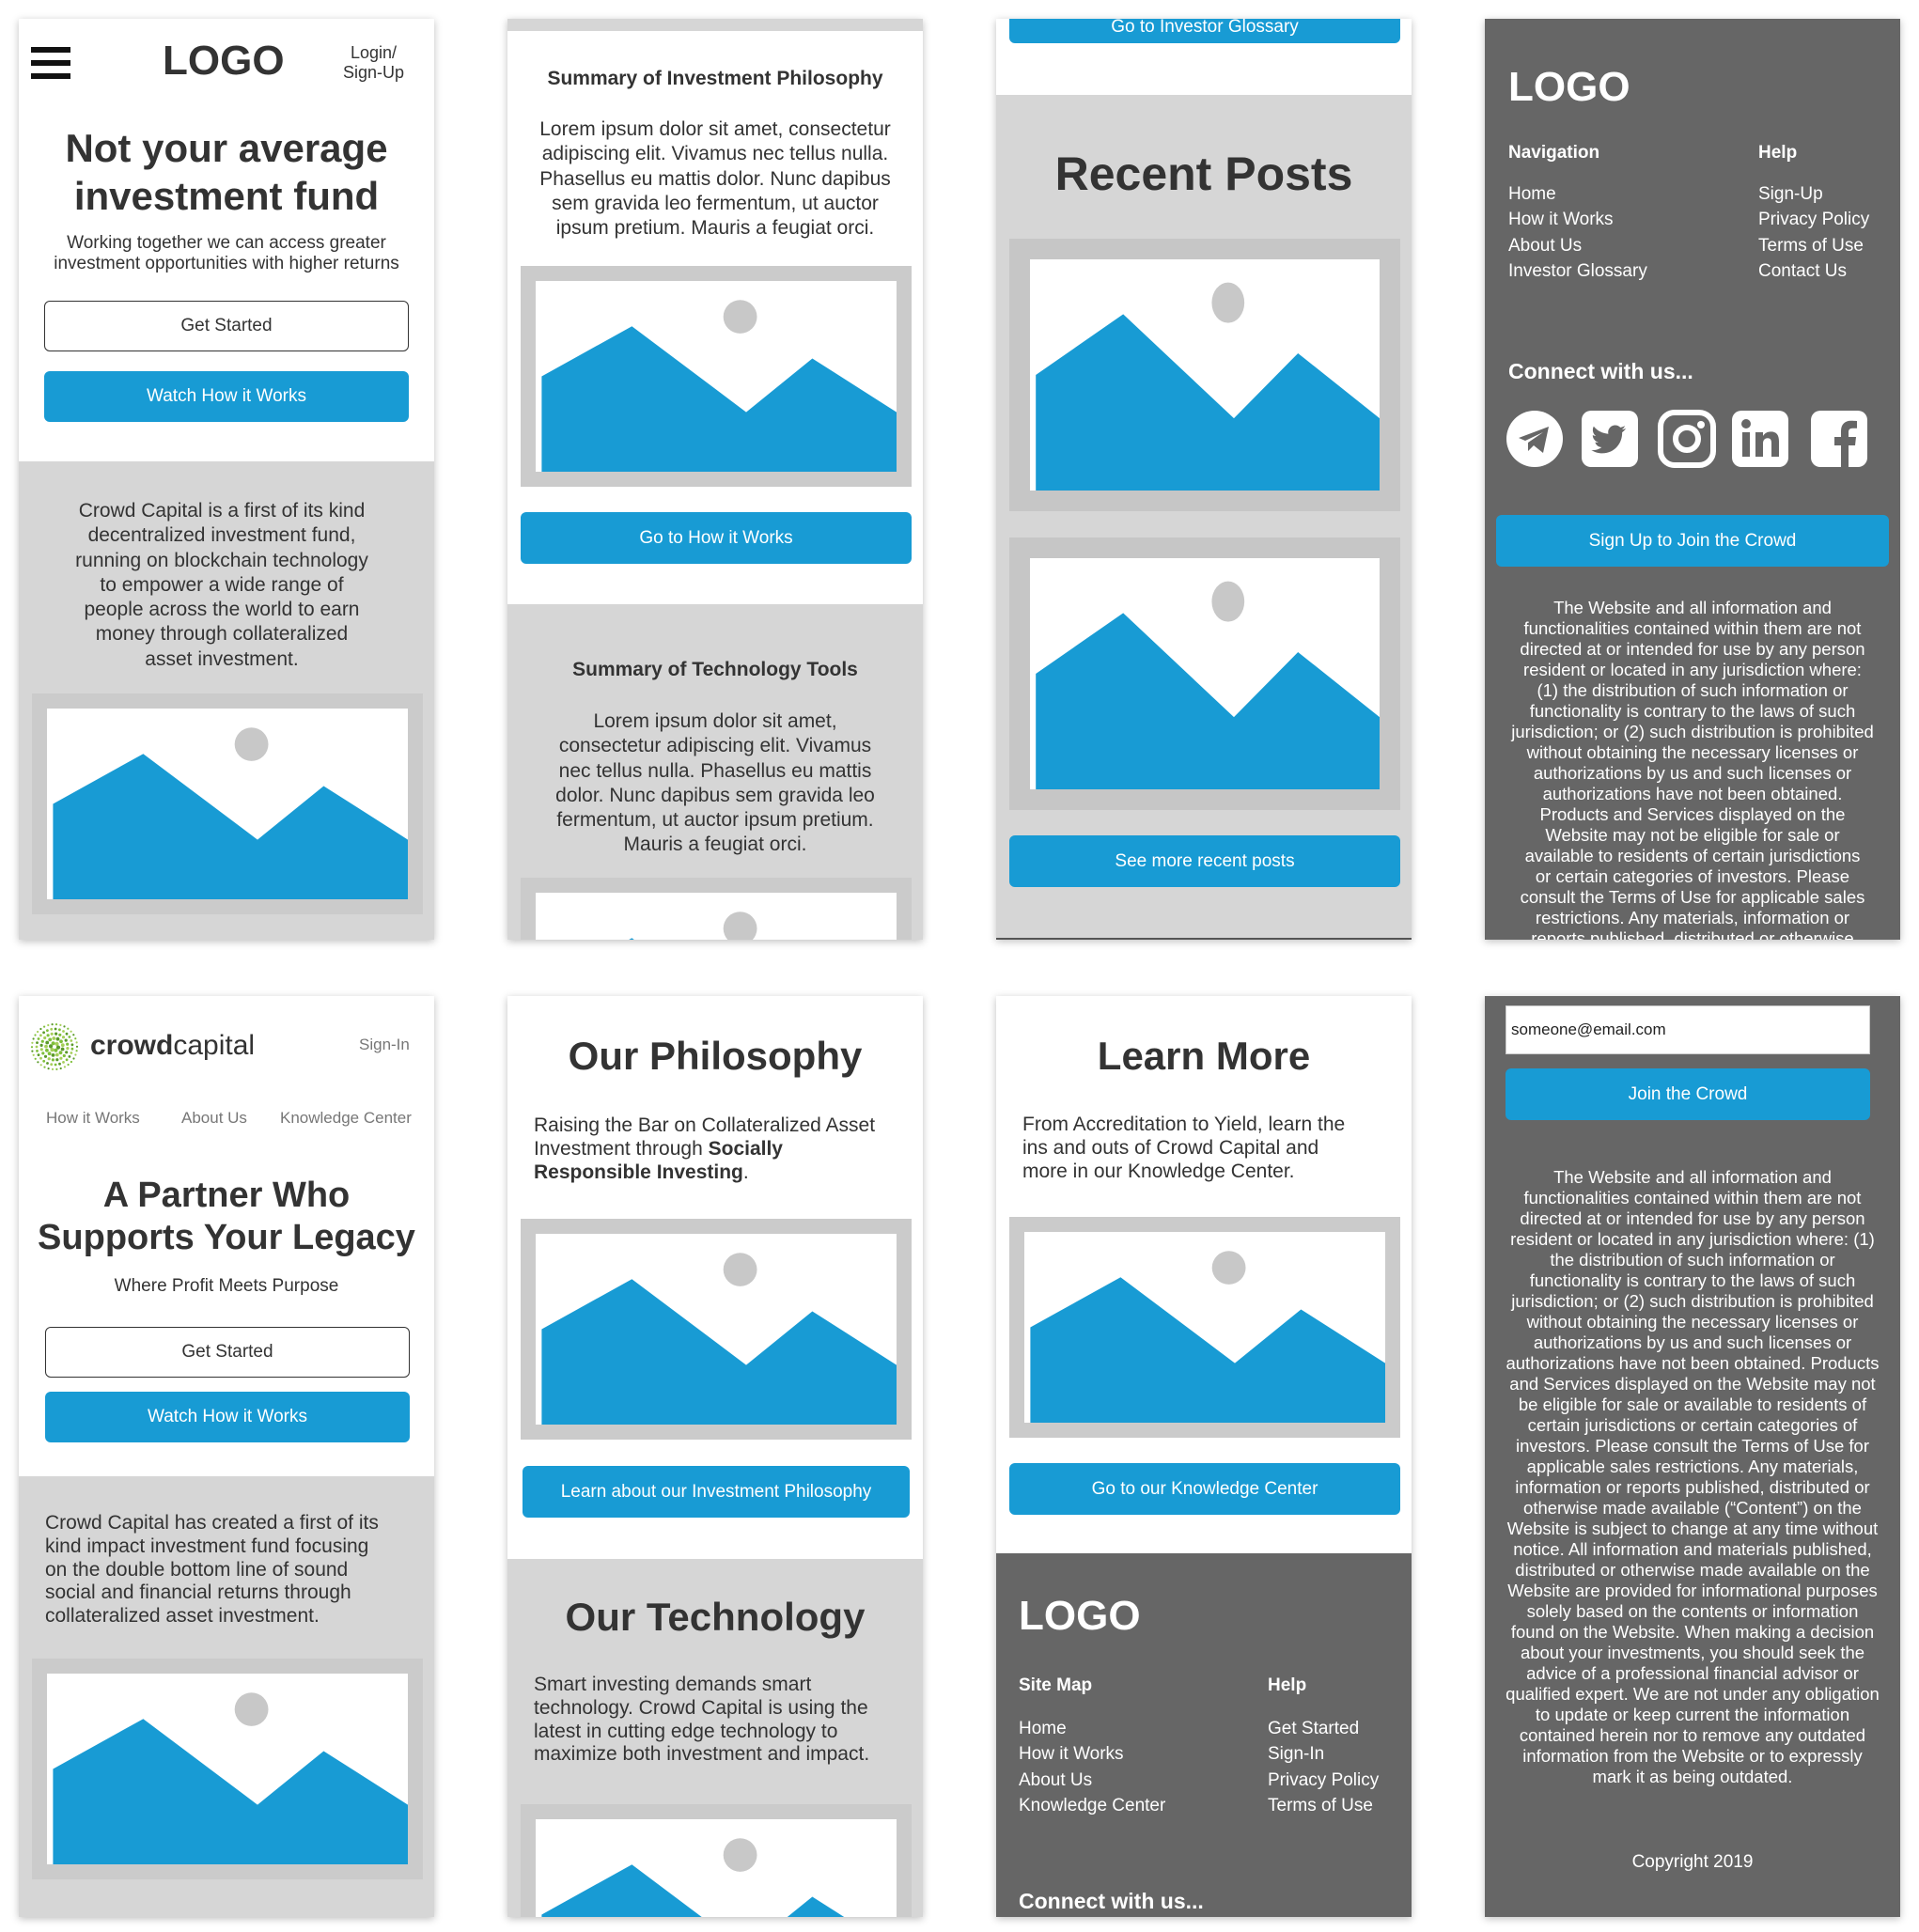 The height and width of the screenshot is (1932, 1919). I want to click on see-more-recent-posts-button: See more recent posts, so click(1204, 861).